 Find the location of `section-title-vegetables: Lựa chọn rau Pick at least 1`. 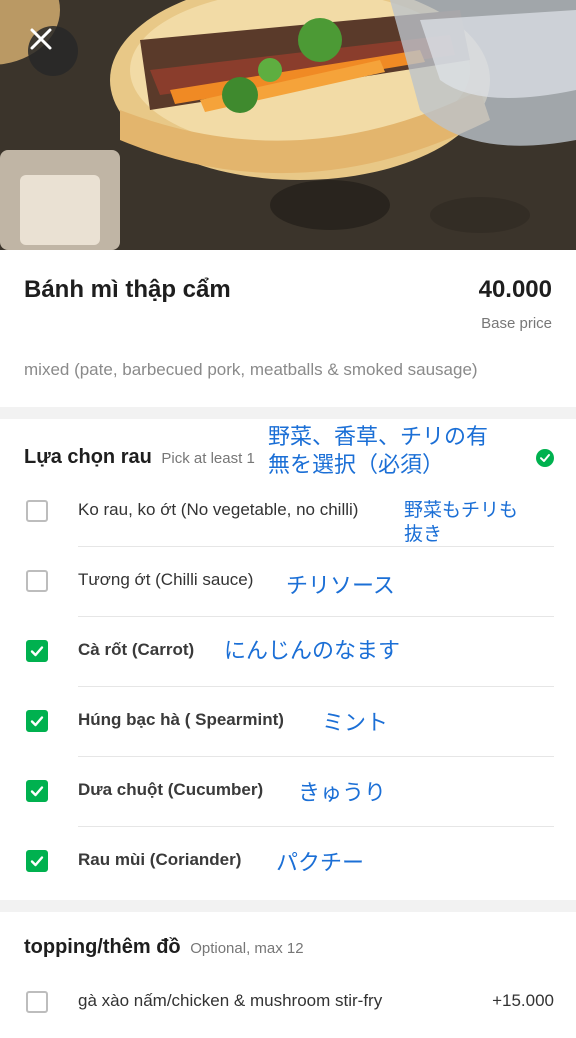

section-title-vegetables: Lựa chọn rau Pick at least 1 is located at coordinates (139, 457).